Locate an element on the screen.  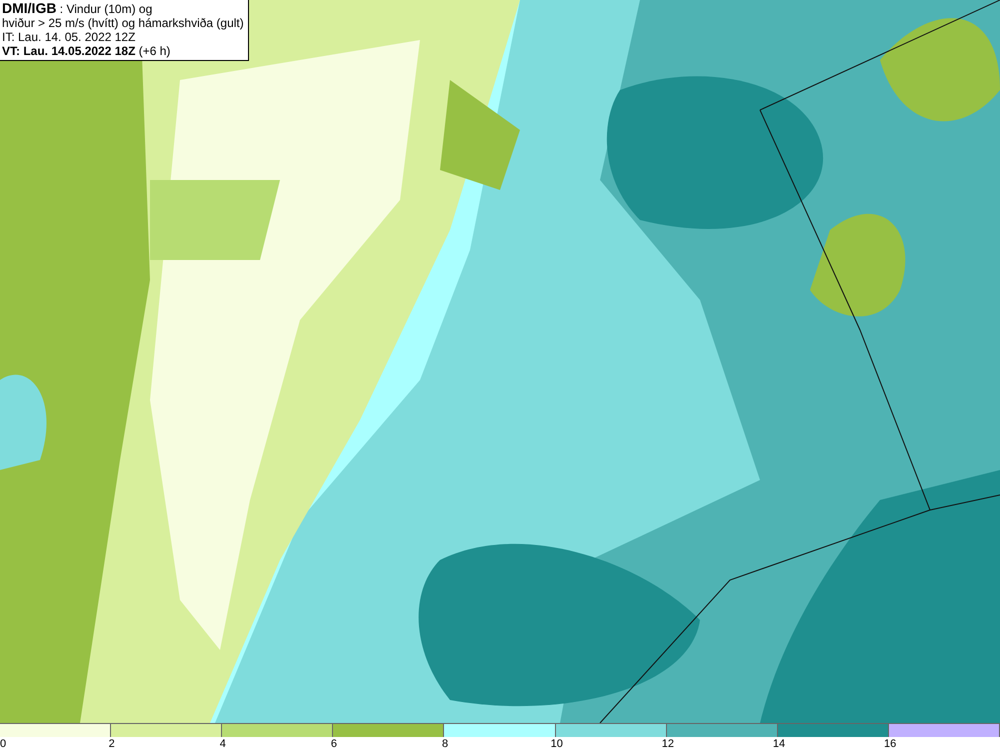
legend-tick-label: 0 is located at coordinates (3, 744).